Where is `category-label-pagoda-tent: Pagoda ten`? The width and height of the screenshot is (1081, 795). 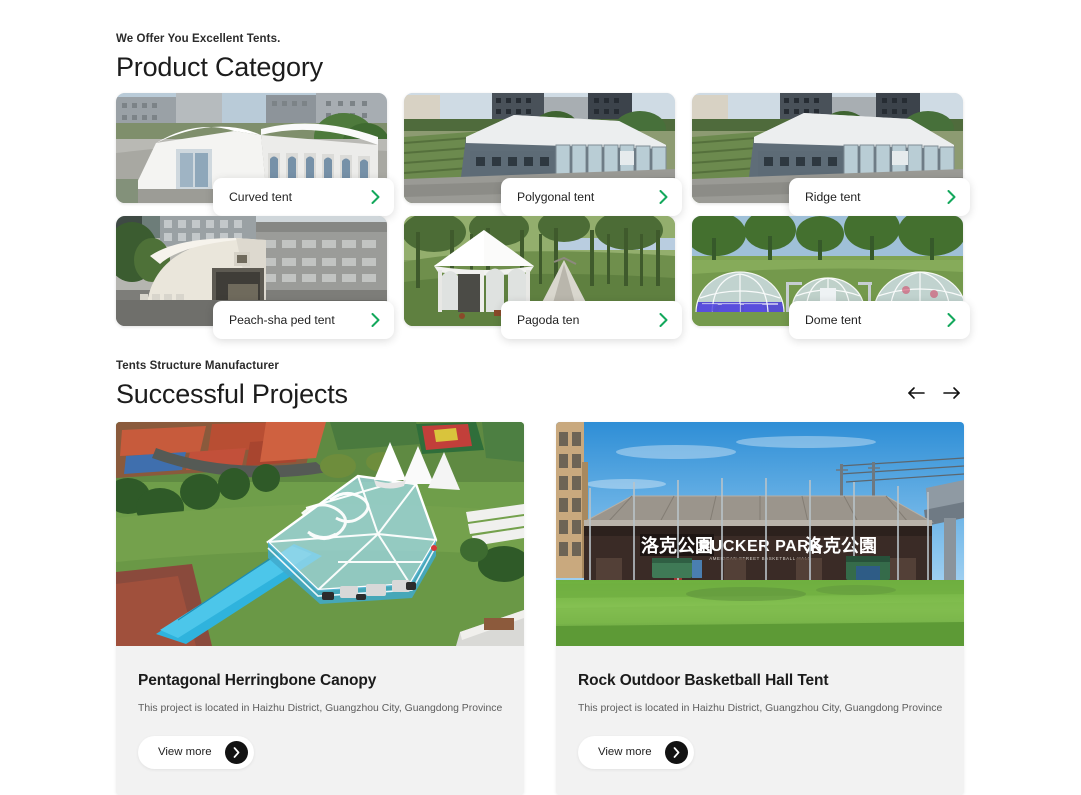 category-label-pagoda-tent: Pagoda ten is located at coordinates (591, 320).